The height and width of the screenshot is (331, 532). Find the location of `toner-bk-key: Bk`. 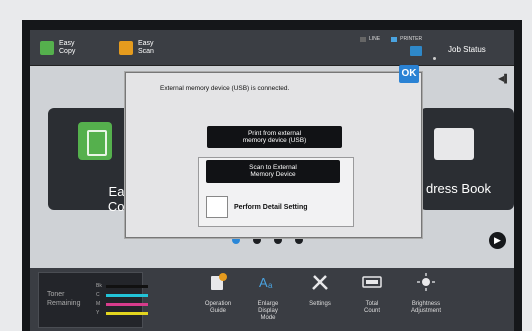

toner-bk-key: Bk is located at coordinates (99, 286).